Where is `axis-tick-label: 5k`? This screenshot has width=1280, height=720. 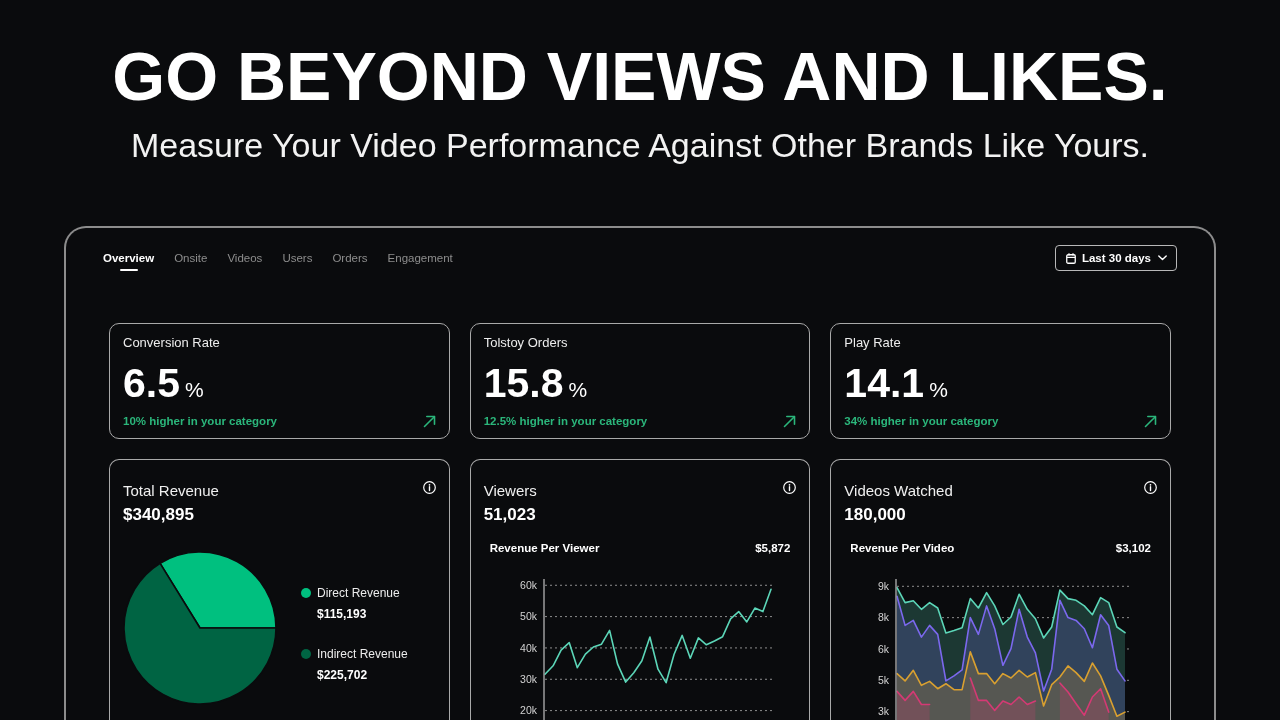
axis-tick-label: 5k is located at coordinates (884, 680).